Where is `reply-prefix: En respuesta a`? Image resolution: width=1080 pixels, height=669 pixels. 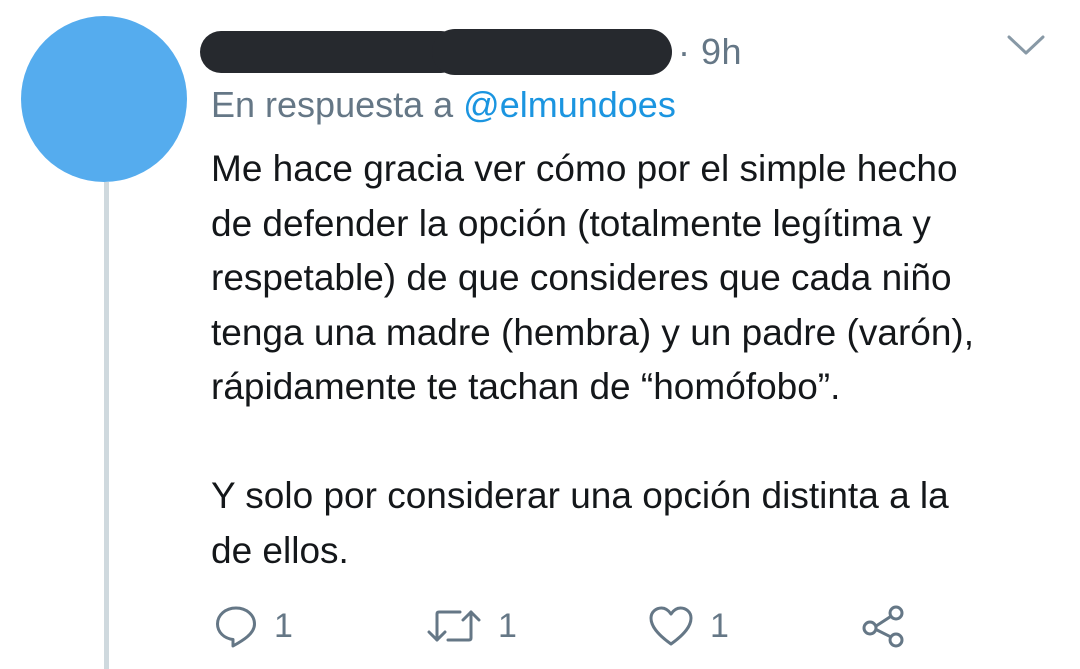
reply-prefix: En respuesta a is located at coordinates (337, 104).